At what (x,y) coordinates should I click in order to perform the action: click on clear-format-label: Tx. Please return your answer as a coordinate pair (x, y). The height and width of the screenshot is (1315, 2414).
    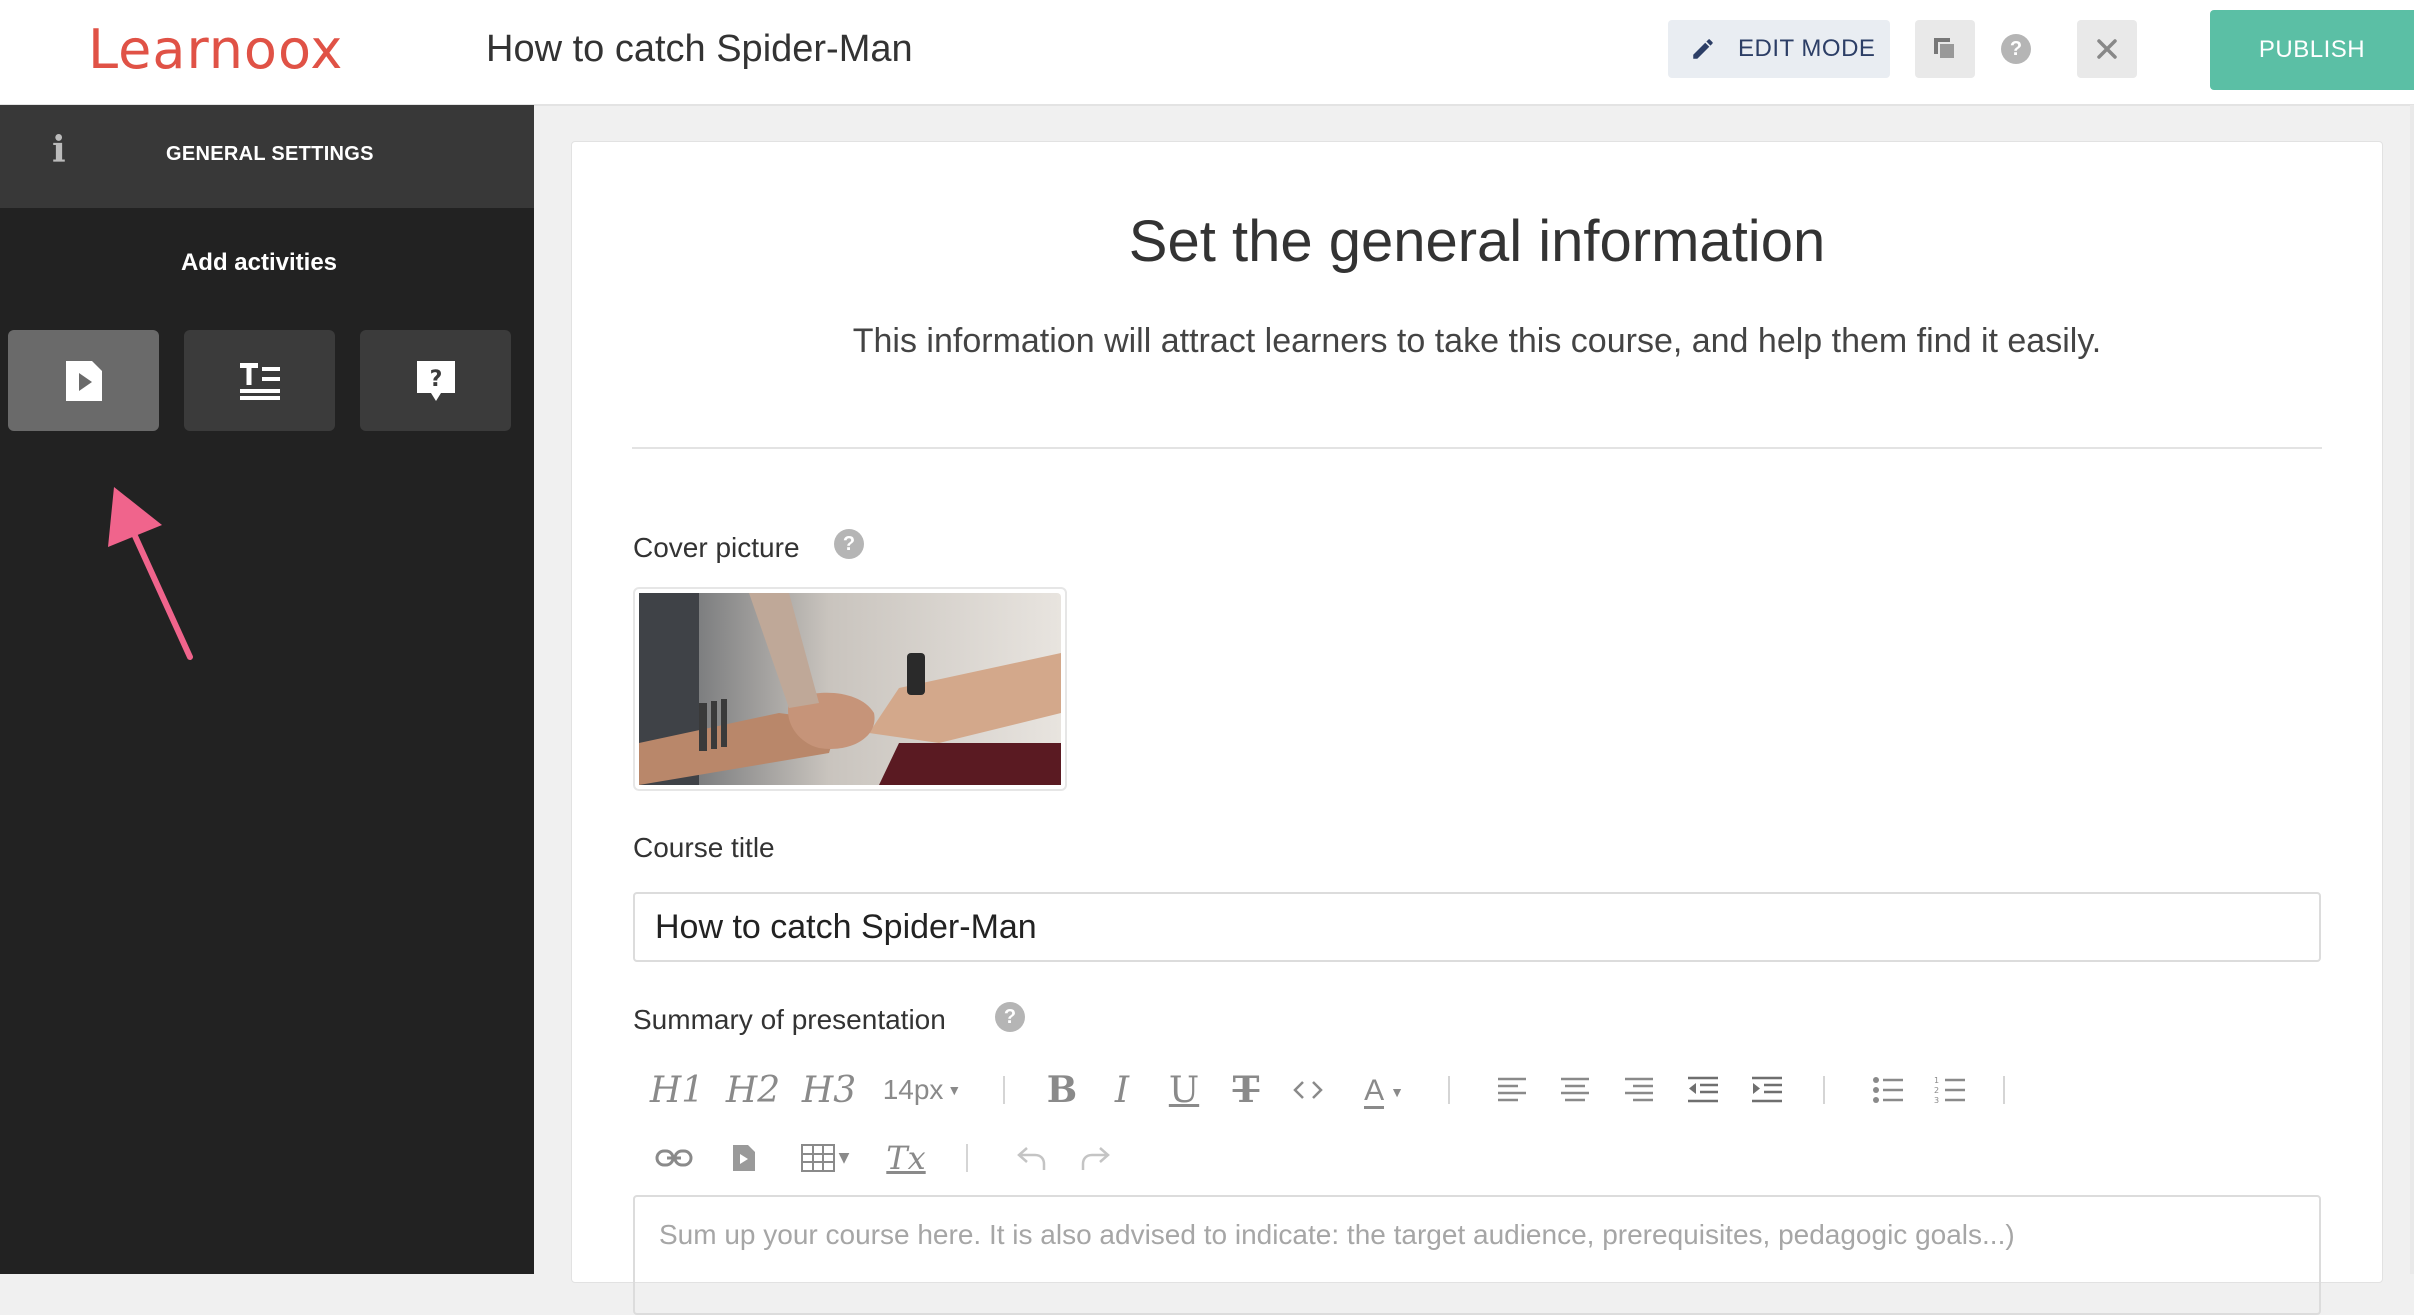
    Looking at the image, I should click on (906, 1158).